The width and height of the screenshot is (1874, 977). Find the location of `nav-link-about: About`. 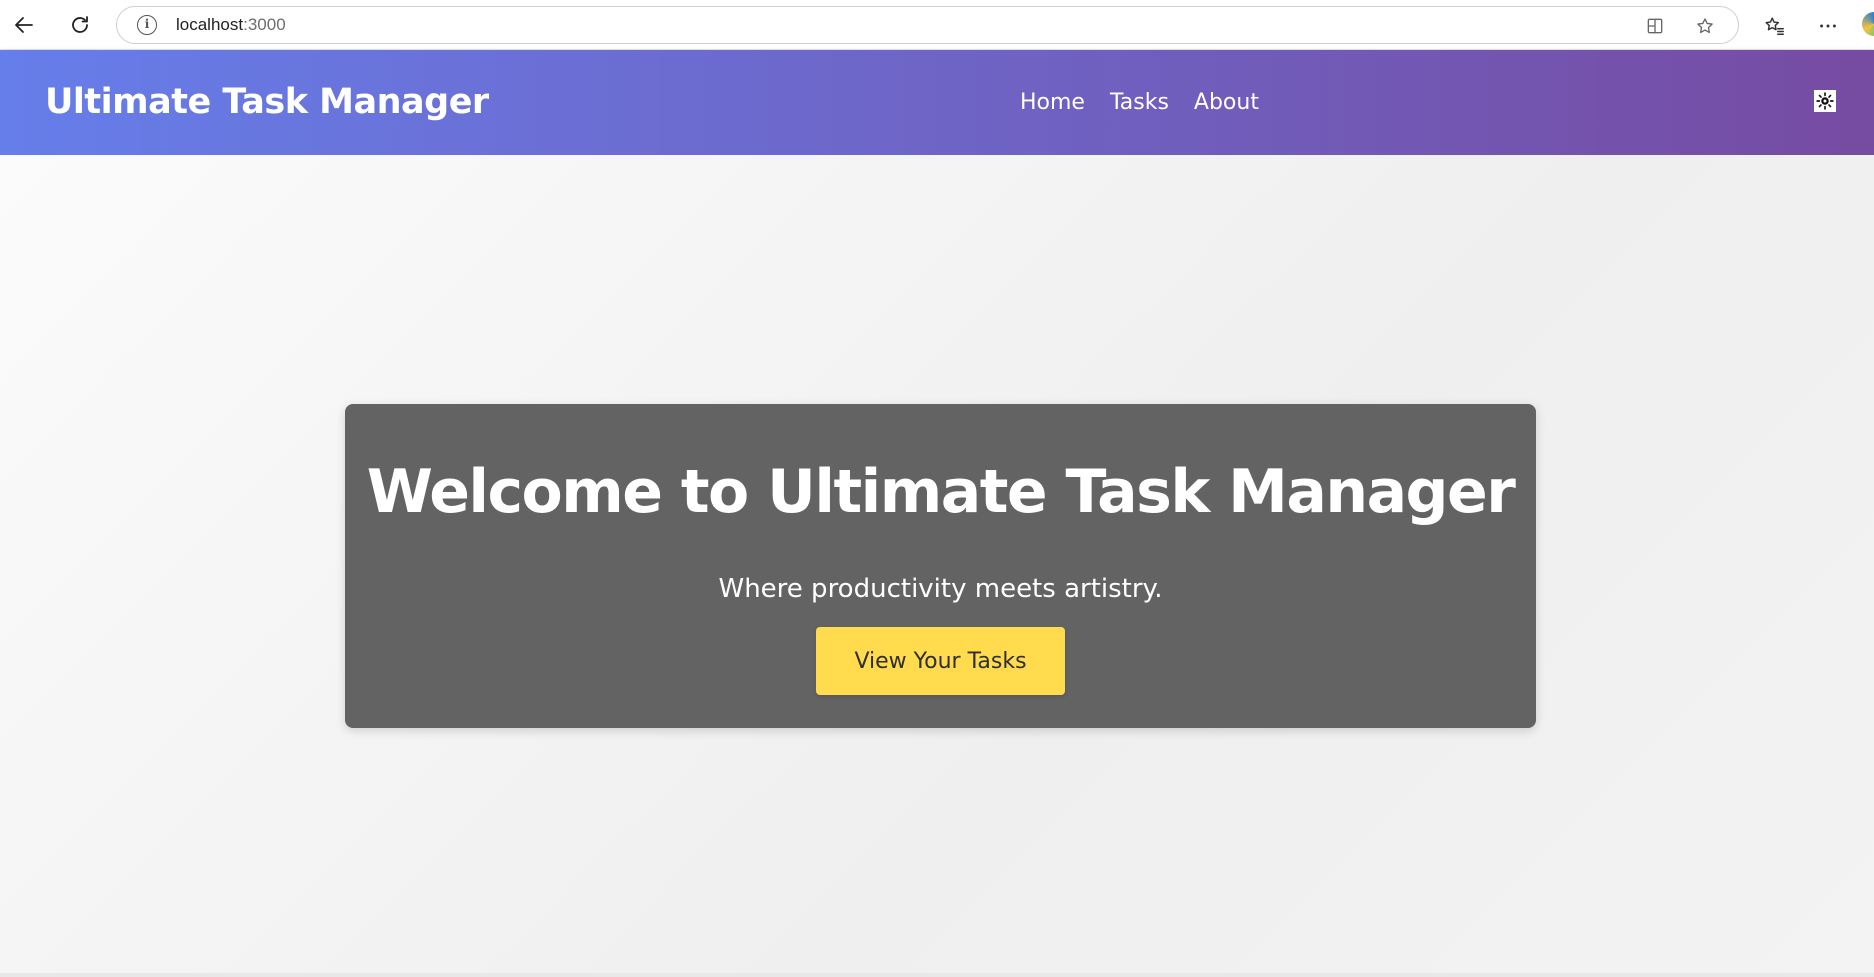

nav-link-about: About is located at coordinates (1226, 102).